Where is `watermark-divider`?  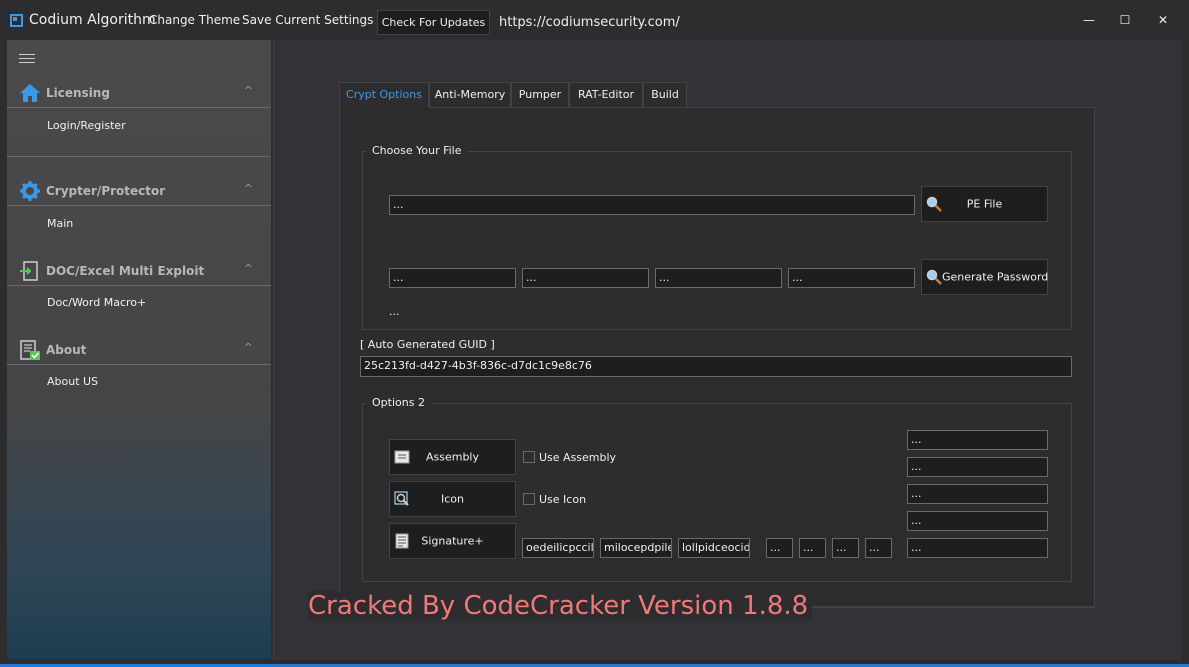
watermark-divider is located at coordinates (947, 607).